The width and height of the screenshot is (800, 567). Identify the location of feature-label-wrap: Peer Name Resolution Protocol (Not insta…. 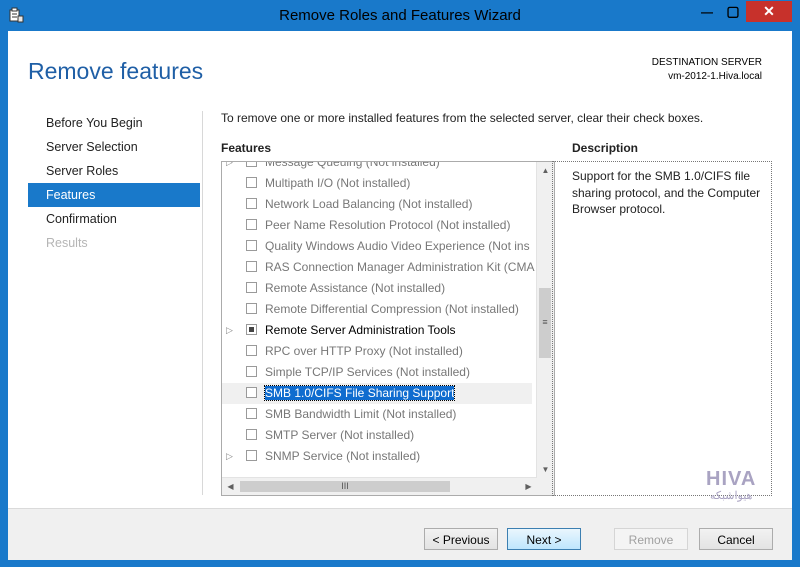
(387, 225).